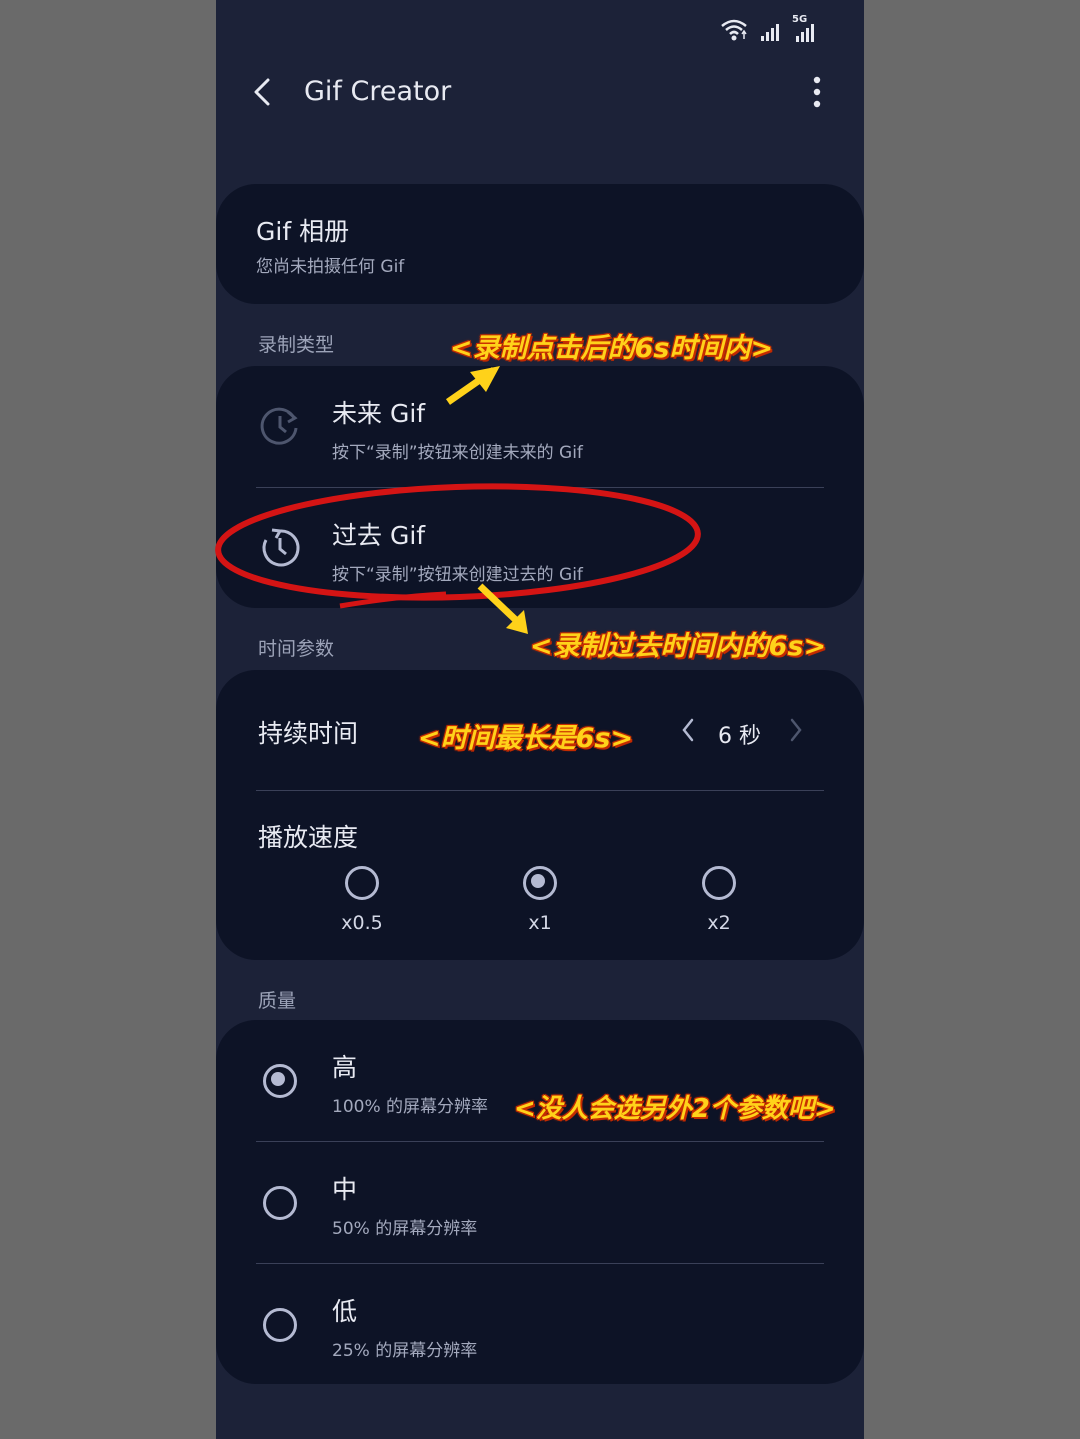  Describe the element at coordinates (379, 535) in the screenshot. I see `past-gif-title: 过去 Gif` at that location.